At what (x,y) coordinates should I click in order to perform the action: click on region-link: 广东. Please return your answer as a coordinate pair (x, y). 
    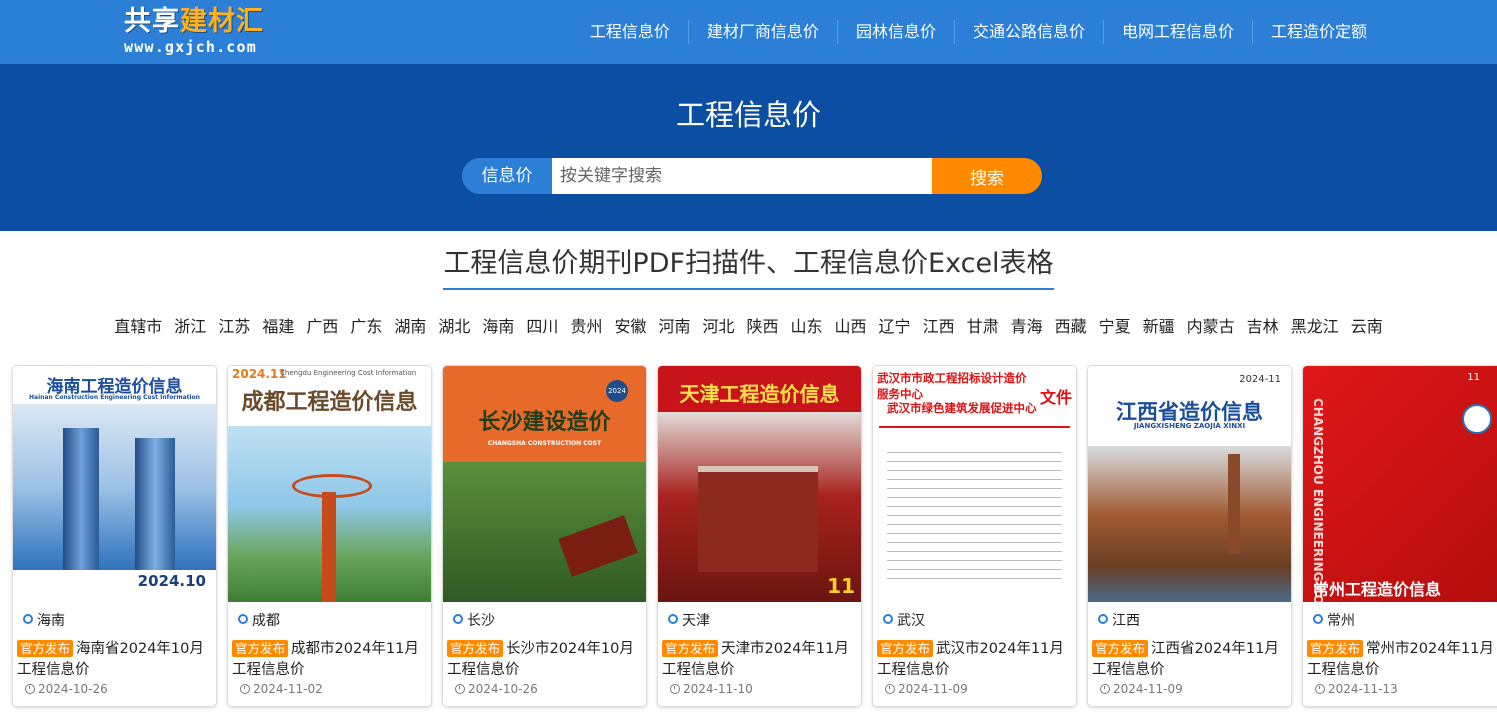
    Looking at the image, I should click on (366, 326).